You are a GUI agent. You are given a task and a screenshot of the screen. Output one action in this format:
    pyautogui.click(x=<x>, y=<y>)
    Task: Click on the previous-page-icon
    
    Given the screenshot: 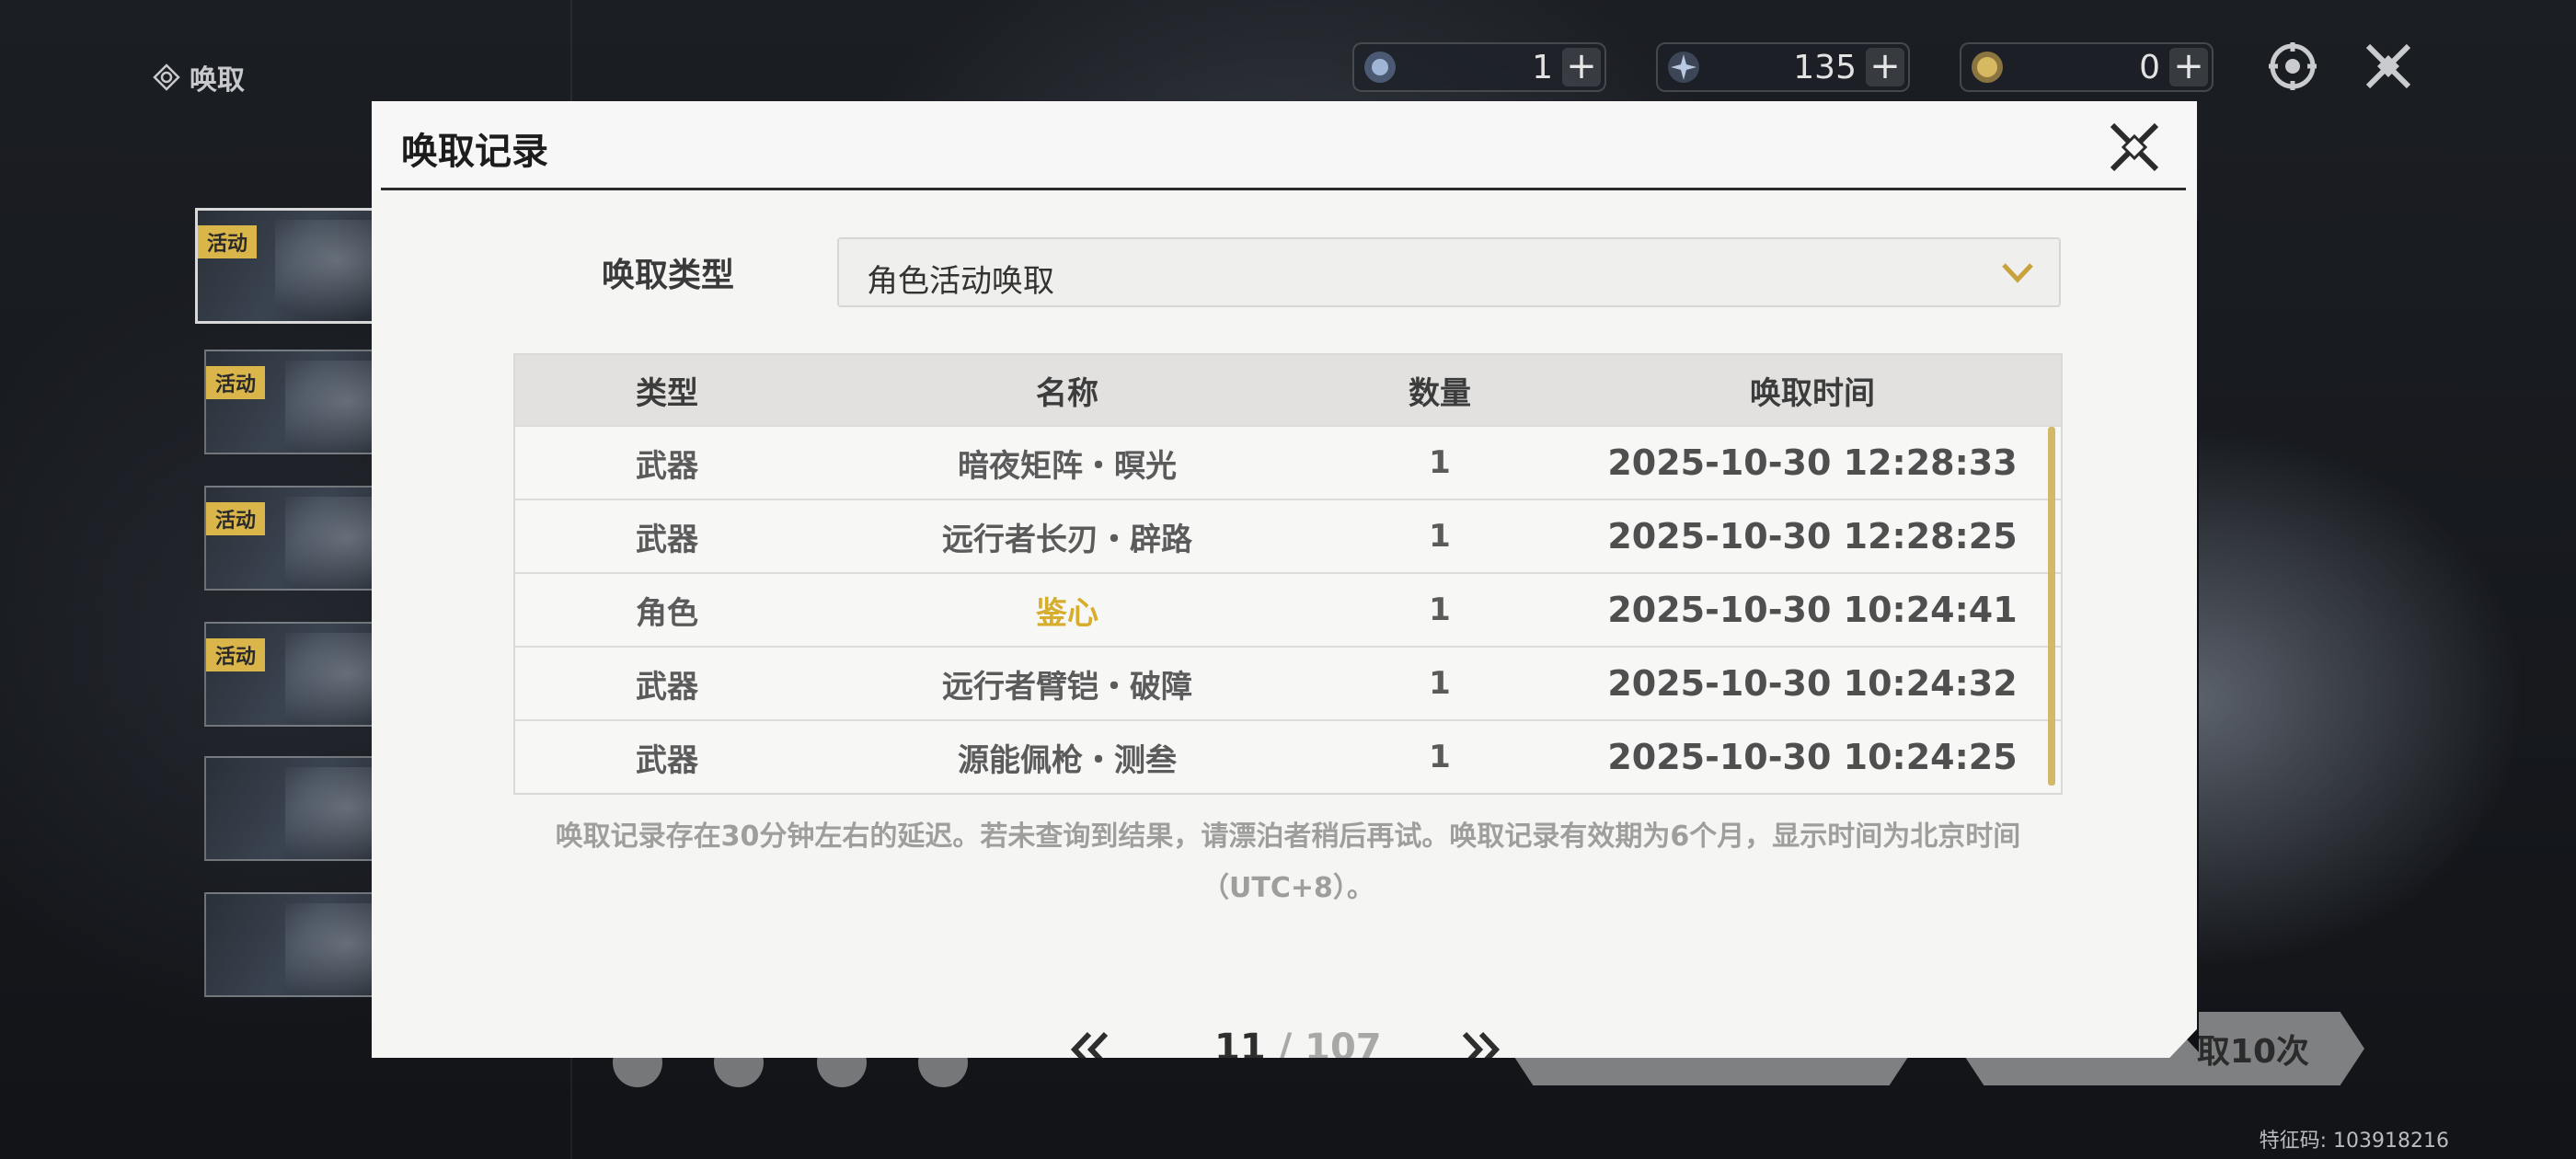 What is the action you would take?
    pyautogui.click(x=1090, y=1049)
    